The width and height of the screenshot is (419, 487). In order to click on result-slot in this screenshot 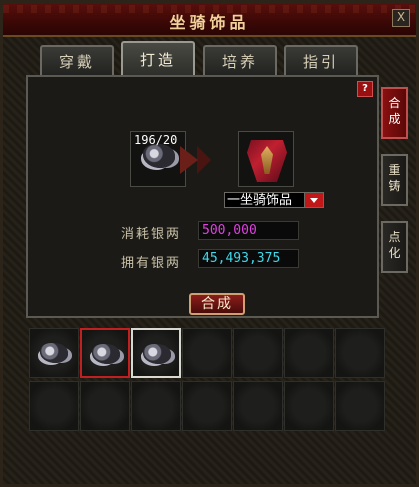, I will do `click(266, 159)`.